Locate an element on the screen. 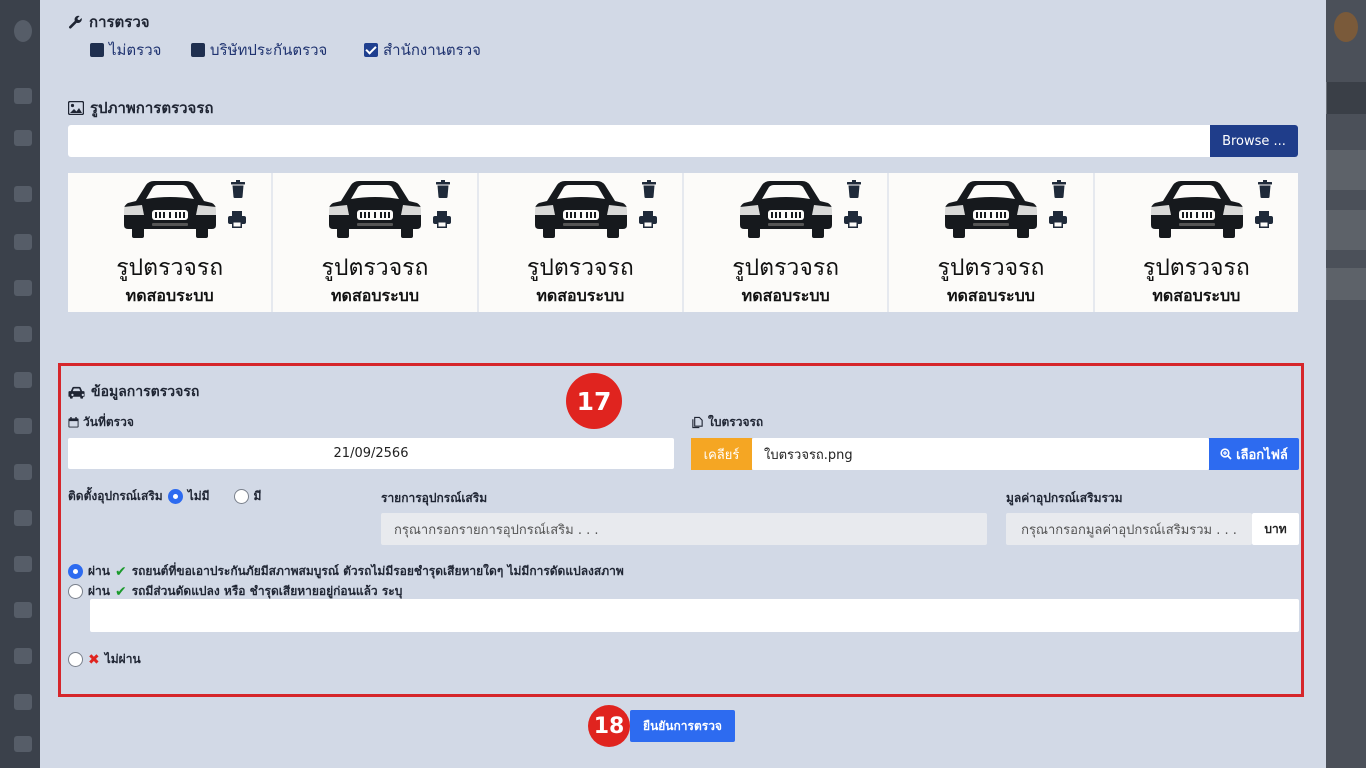 This screenshot has width=1366, height=768. option-label: สำนักงานตรวจ is located at coordinates (432, 50).